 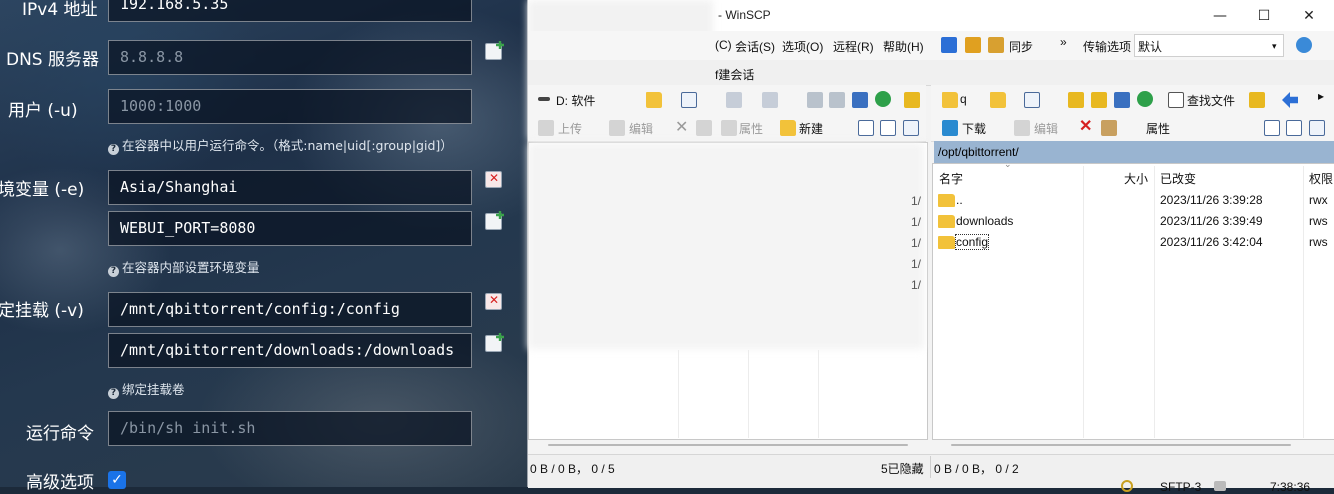 I want to click on remove-mount-icon, so click(x=493, y=301).